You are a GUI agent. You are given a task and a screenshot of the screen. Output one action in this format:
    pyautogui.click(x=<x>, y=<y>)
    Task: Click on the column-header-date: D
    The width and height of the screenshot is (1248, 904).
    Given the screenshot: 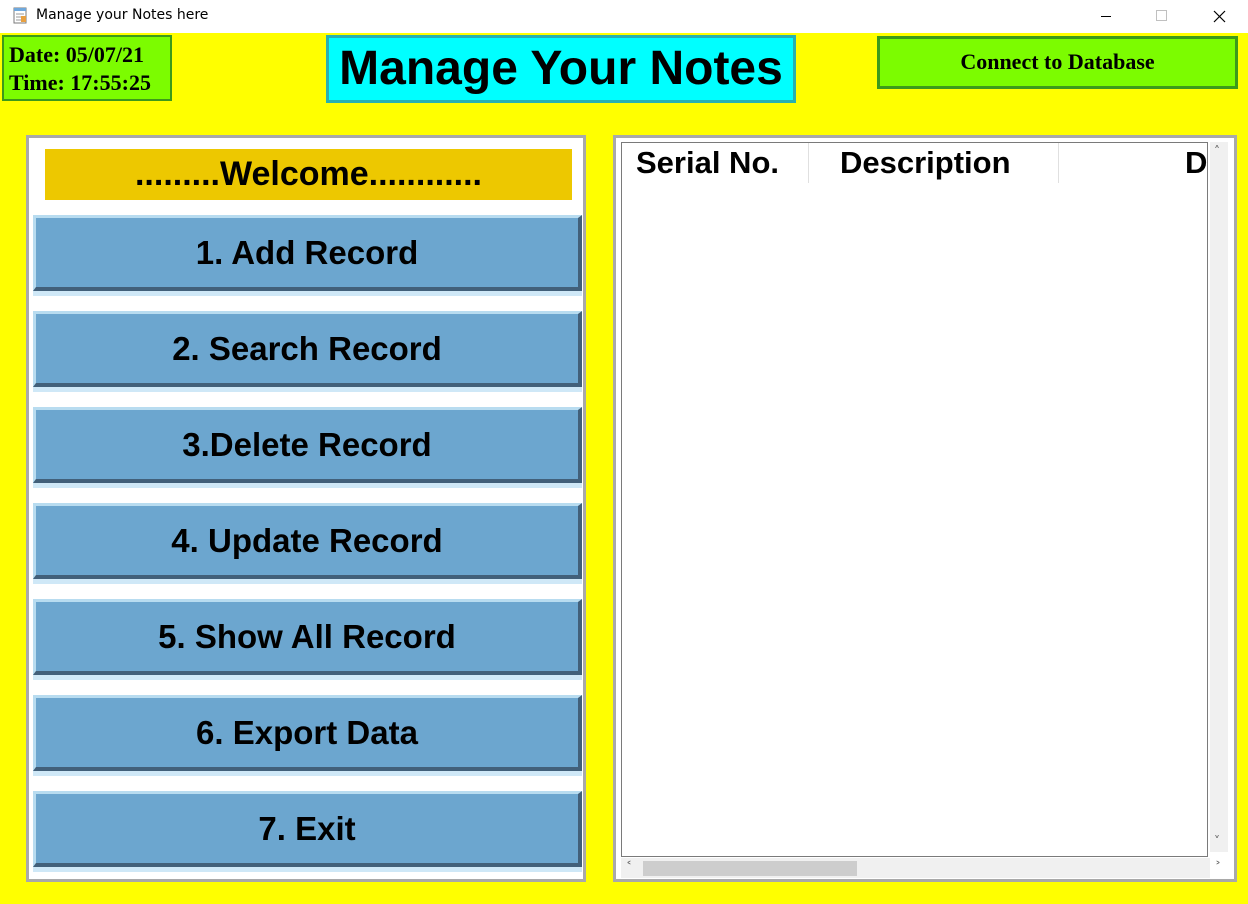 What is the action you would take?
    pyautogui.click(x=1196, y=164)
    